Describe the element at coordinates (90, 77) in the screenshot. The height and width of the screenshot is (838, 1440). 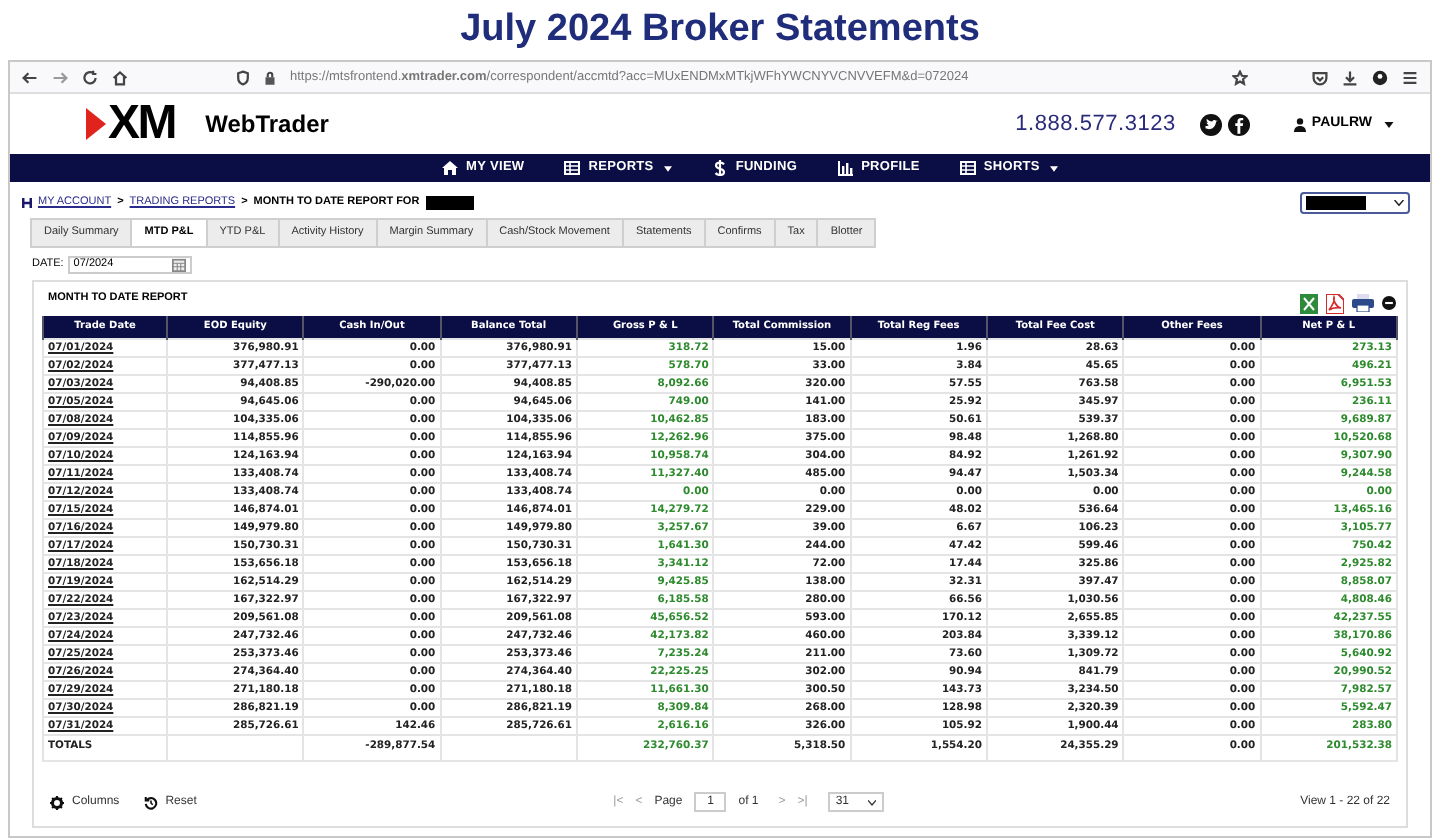
I see `reload-icon` at that location.